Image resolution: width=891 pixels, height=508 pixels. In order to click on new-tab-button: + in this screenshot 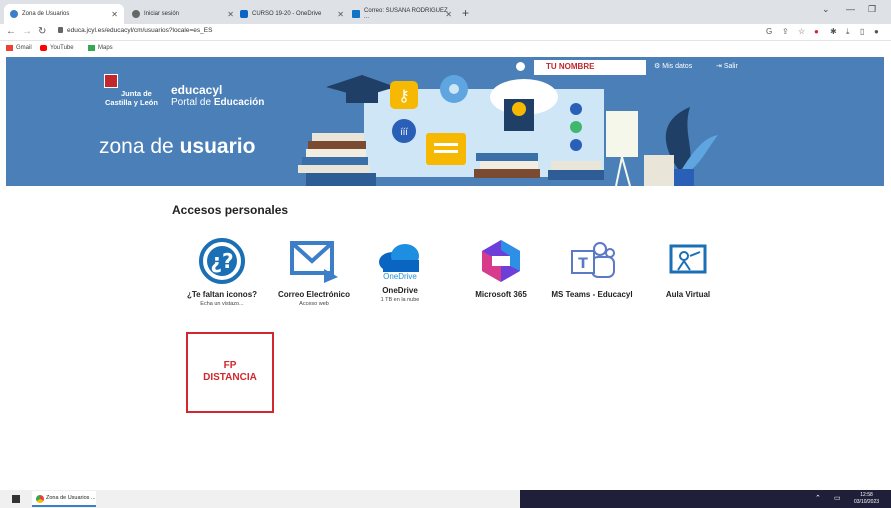, I will do `click(465, 13)`.